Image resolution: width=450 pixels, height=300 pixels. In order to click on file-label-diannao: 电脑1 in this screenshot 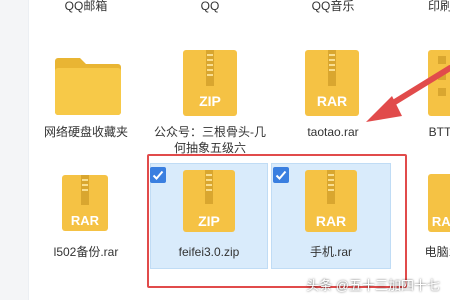, I will do `click(437, 252)`.